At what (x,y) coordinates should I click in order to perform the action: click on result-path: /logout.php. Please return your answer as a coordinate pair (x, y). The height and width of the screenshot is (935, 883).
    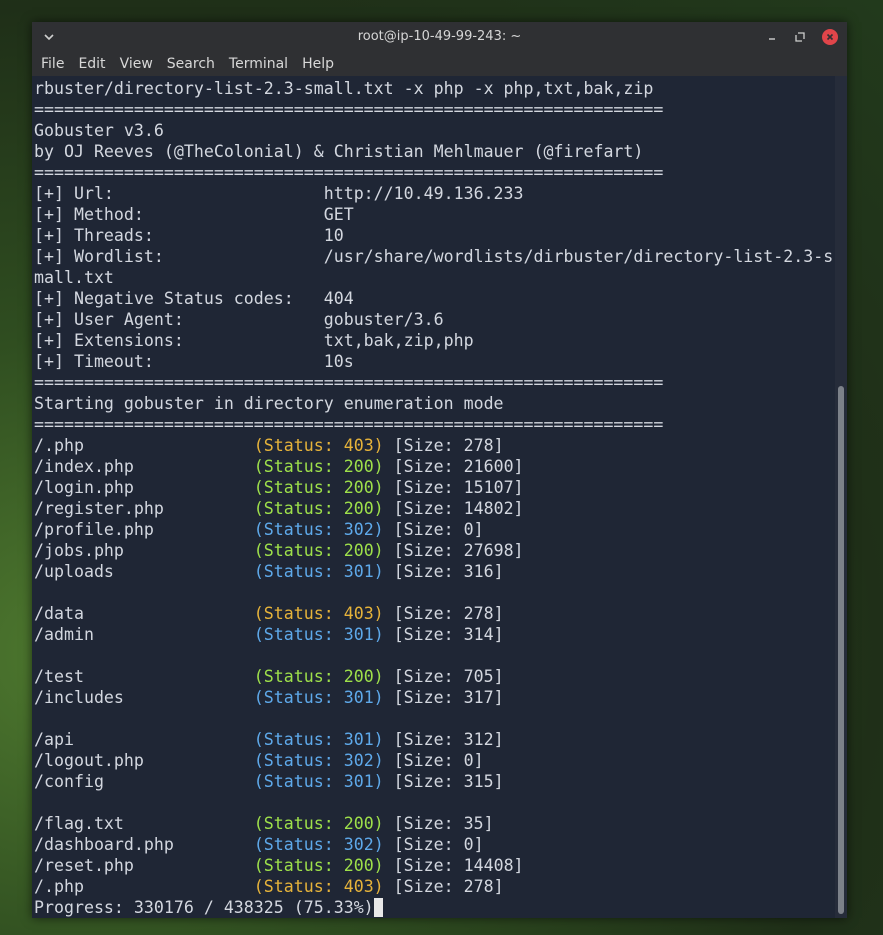
    Looking at the image, I should click on (89, 760).